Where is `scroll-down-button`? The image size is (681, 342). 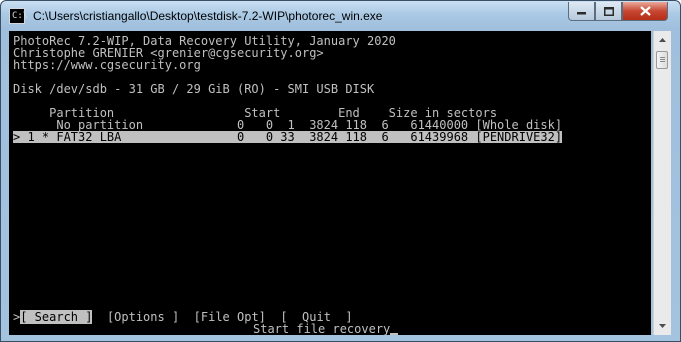 scroll-down-button is located at coordinates (662, 326).